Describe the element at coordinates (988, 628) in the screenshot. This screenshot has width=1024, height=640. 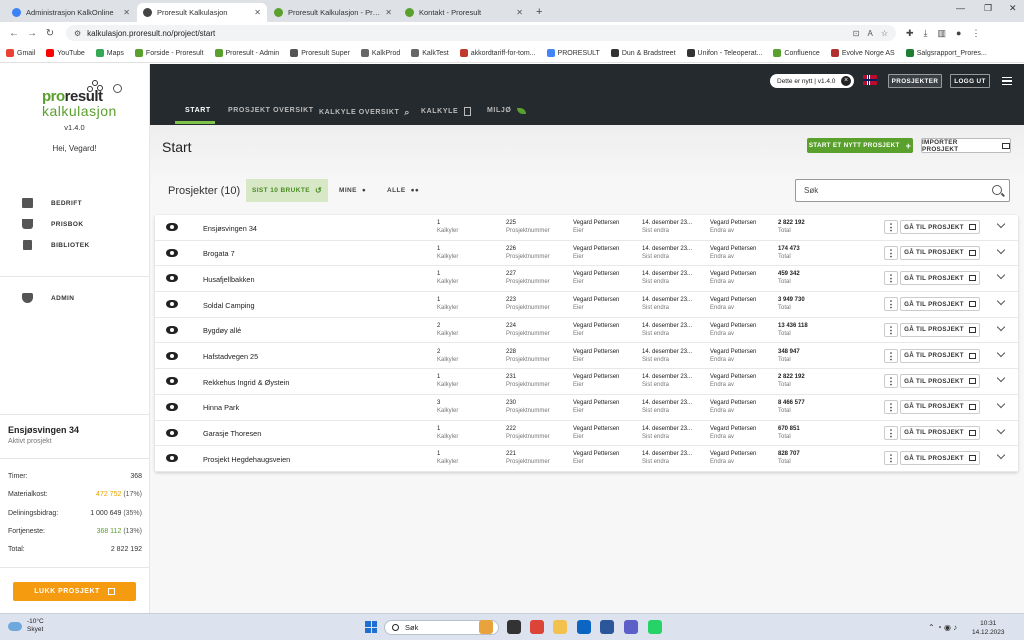
I see `clock: 10:31 14.12.2023` at that location.